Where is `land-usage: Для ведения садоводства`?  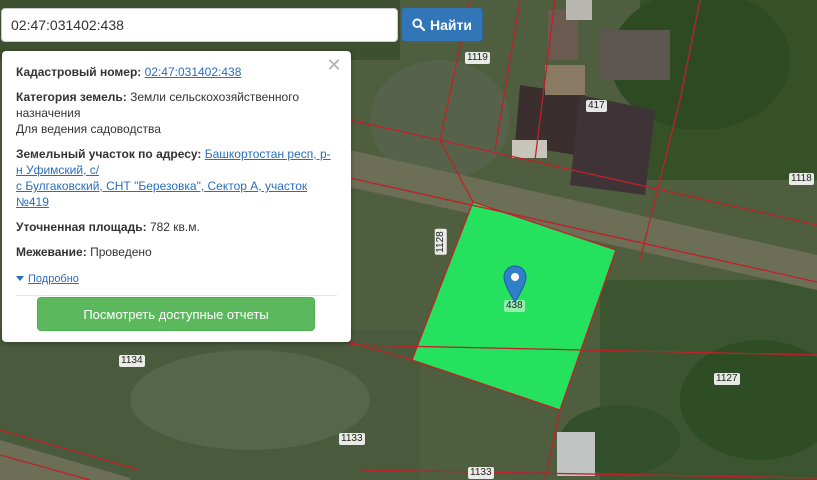 land-usage: Для ведения садоводства is located at coordinates (88, 129).